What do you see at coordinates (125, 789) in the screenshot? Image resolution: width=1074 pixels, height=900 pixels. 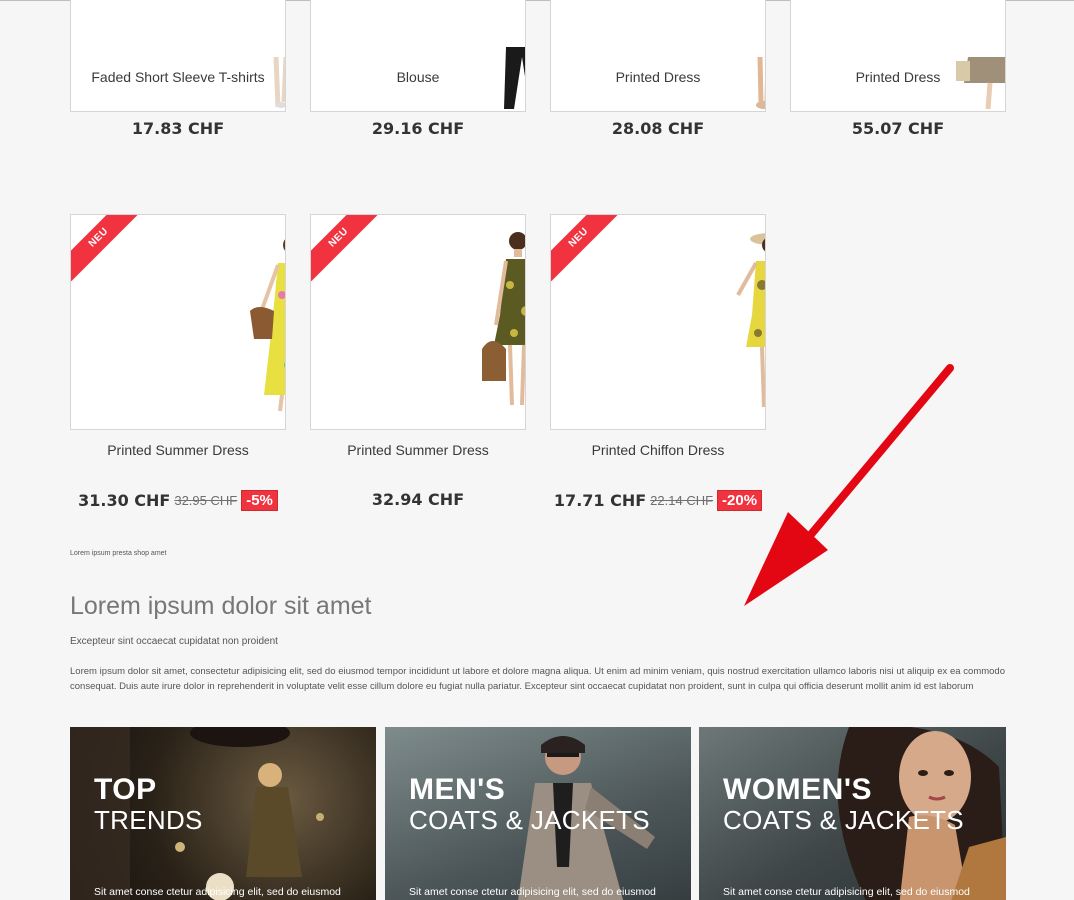 I see `banner-heading: TOP` at bounding box center [125, 789].